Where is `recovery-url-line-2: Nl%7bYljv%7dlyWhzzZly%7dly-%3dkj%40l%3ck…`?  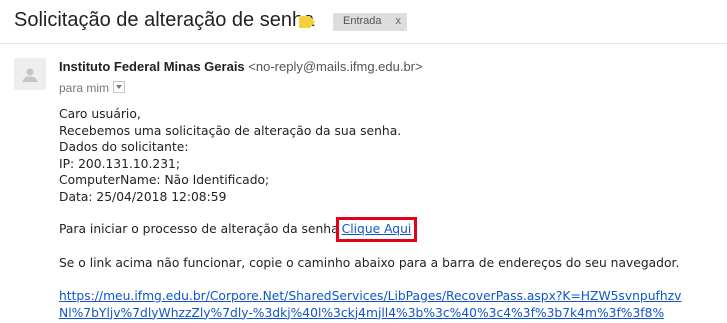
recovery-url-line-2: Nl%7bYljv%7dlyWhzzZly%7dly-%3dkj%40l%3ck… is located at coordinates (393, 313).